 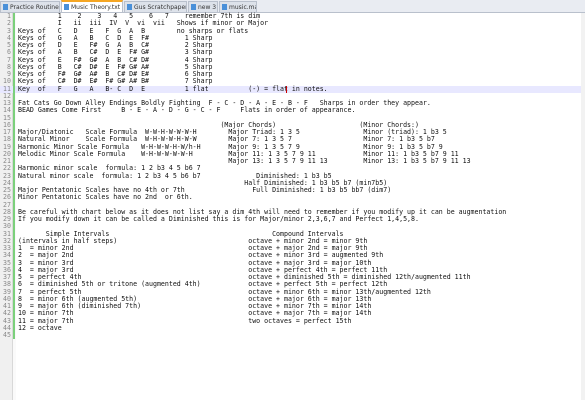 What do you see at coordinates (286, 89) in the screenshot?
I see `text-caret` at bounding box center [286, 89].